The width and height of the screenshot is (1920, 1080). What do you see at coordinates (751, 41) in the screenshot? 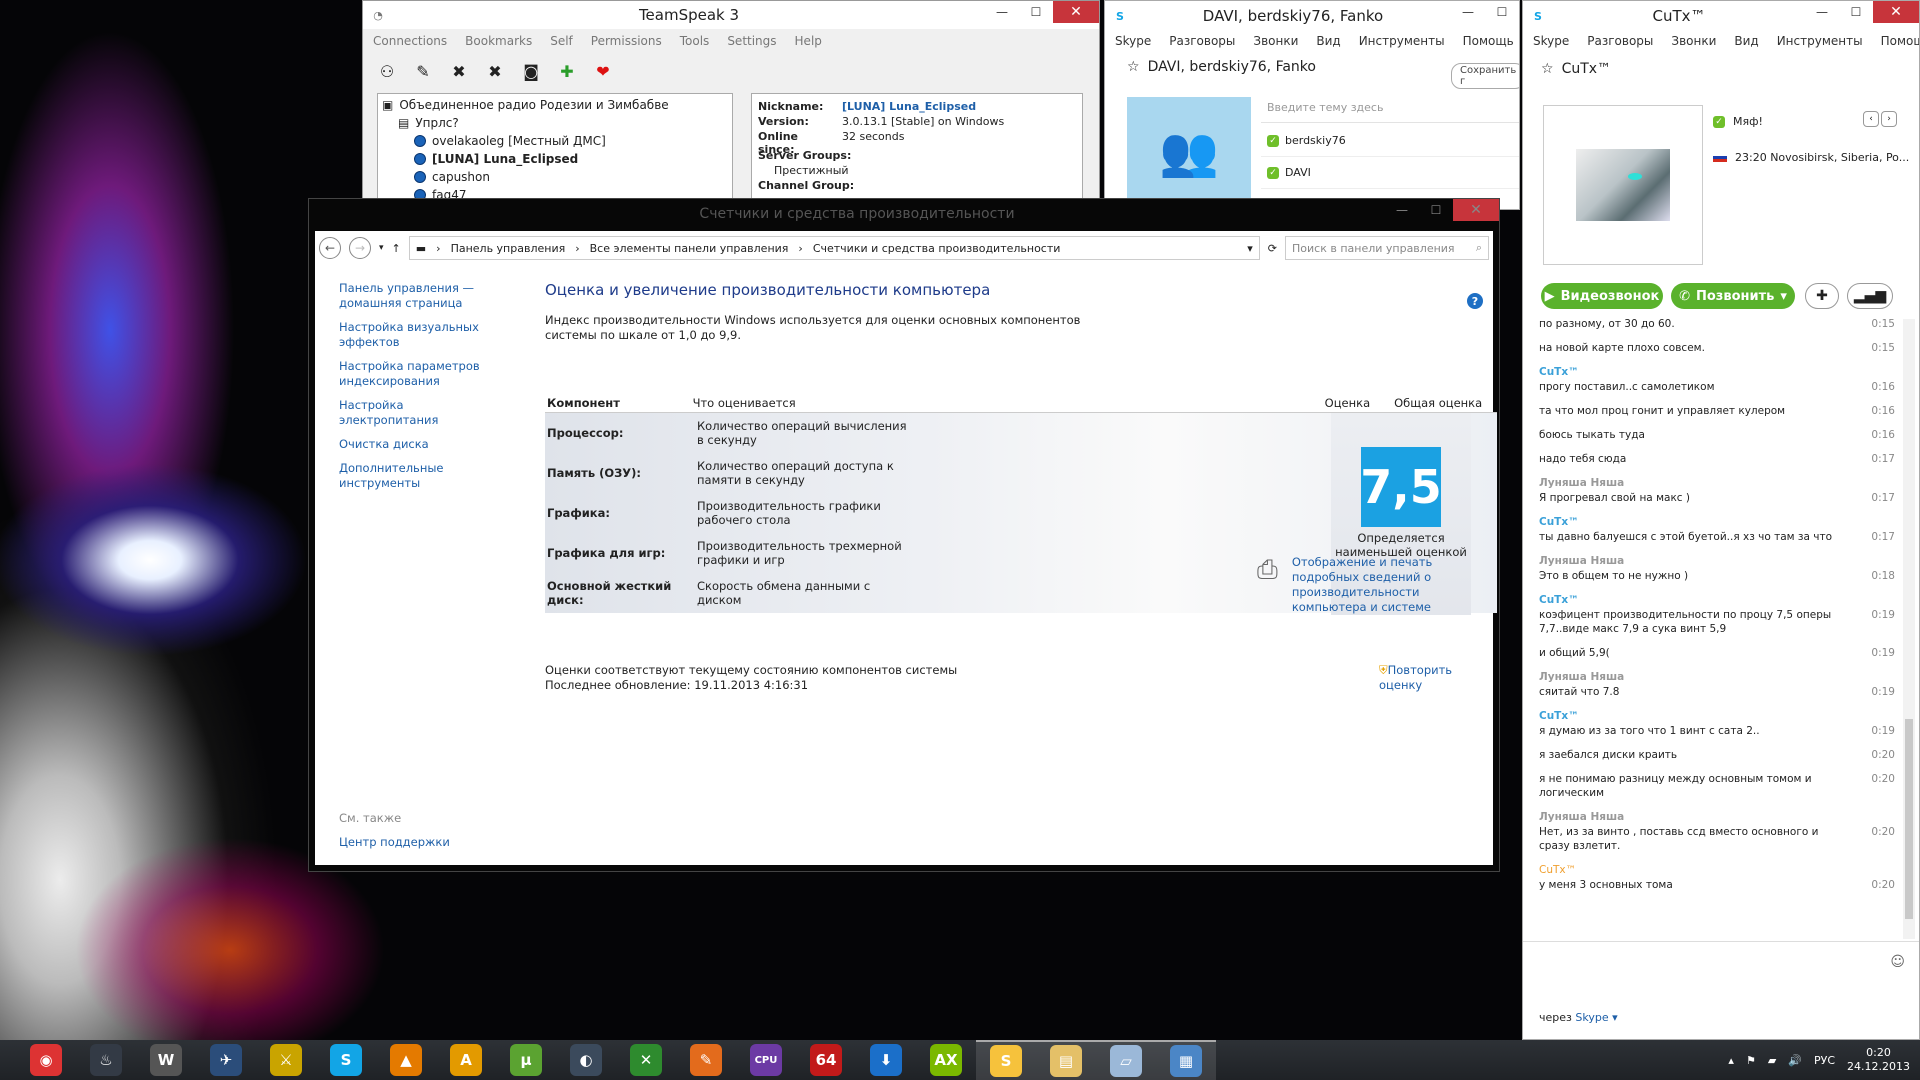
I see `menu-item: Settings` at bounding box center [751, 41].